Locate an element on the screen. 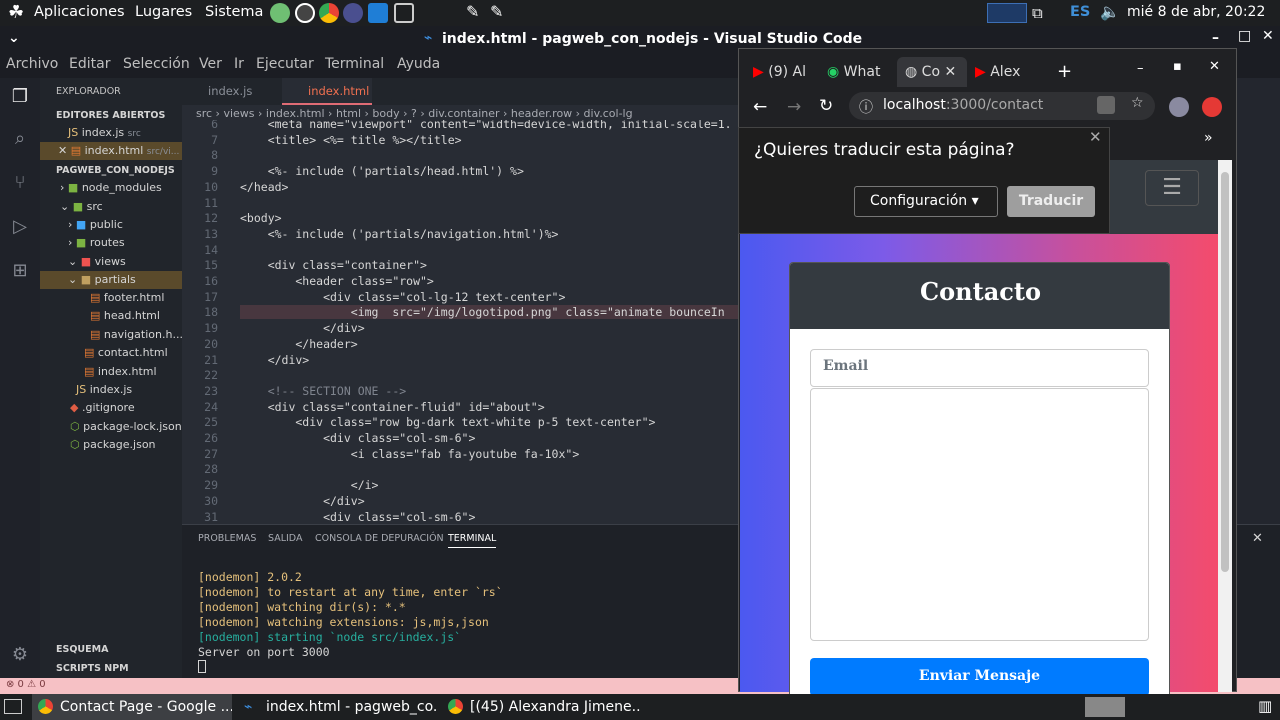 The image size is (1280, 720). menu-ejecutar: Ejecutar is located at coordinates (285, 64).